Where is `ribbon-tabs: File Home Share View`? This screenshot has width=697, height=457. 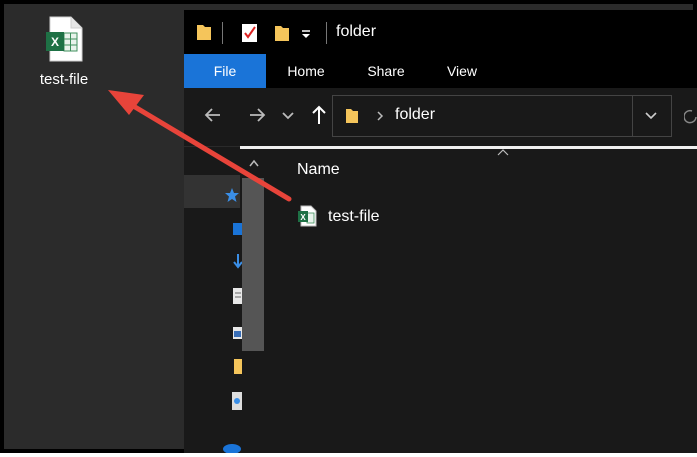
ribbon-tabs: File Home Share View is located at coordinates (440, 71).